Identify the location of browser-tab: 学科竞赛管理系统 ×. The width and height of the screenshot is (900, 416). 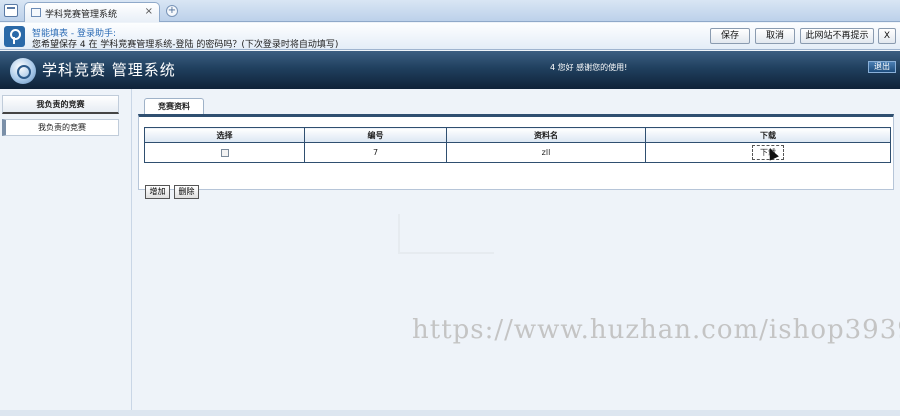
(92, 12).